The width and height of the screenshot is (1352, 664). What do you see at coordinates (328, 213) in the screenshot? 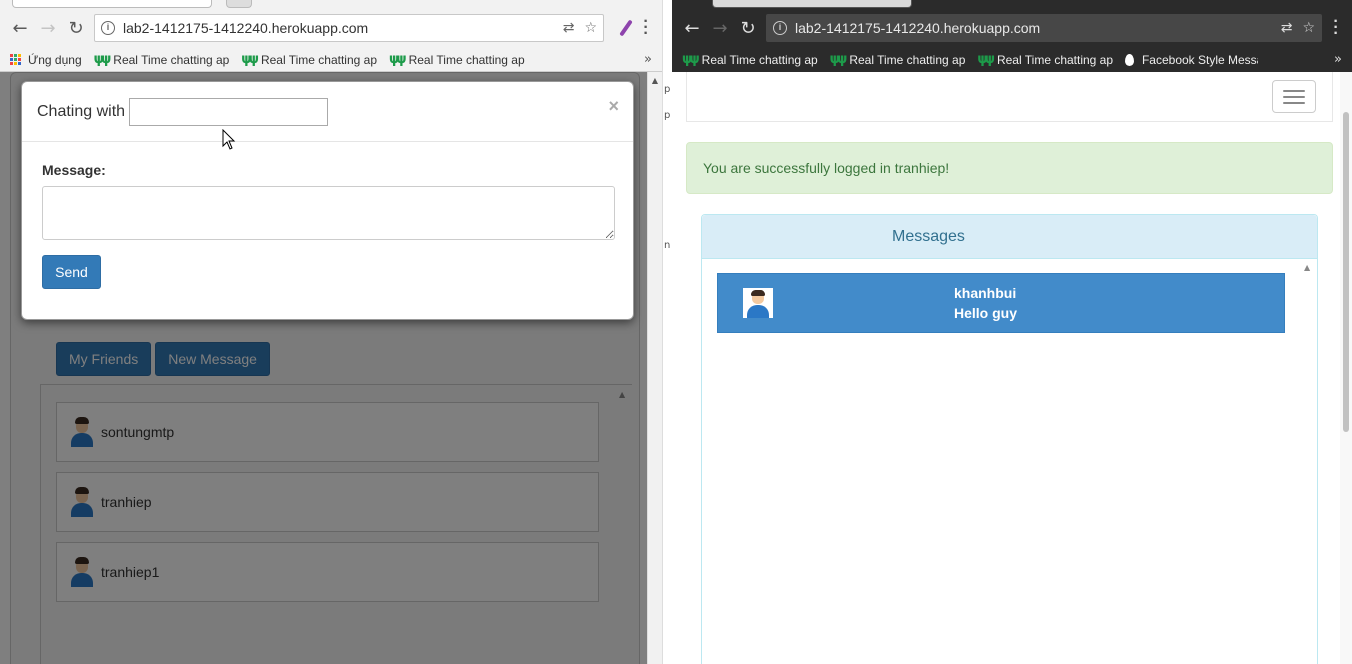
I see `message-textarea` at bounding box center [328, 213].